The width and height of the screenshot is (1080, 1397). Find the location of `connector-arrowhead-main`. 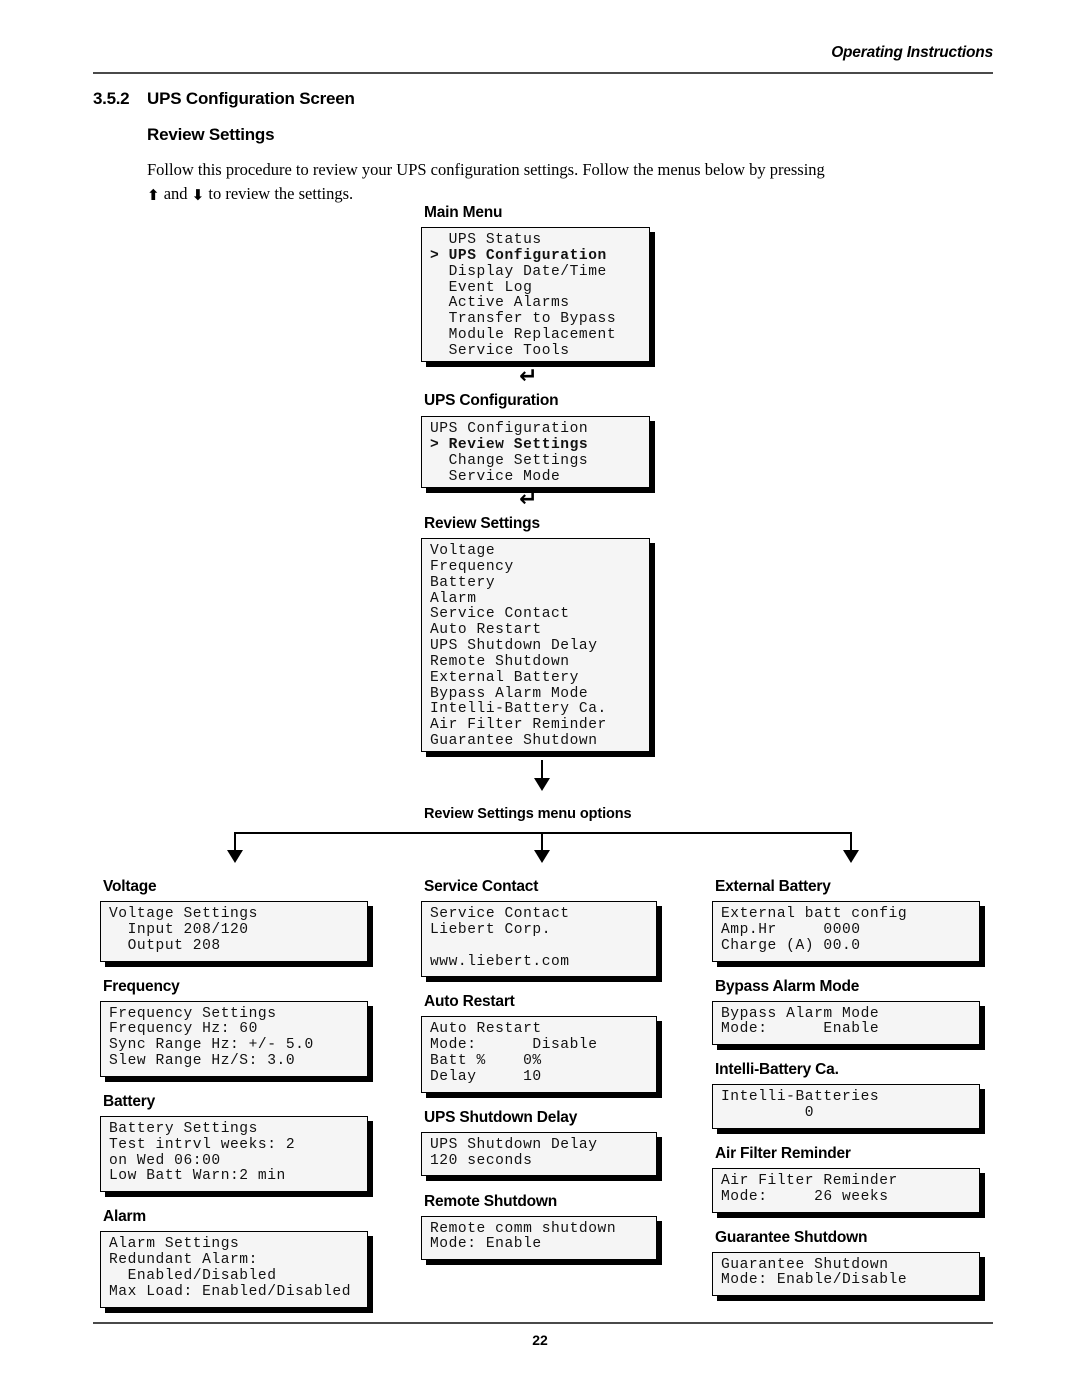

connector-arrowhead-main is located at coordinates (542, 784).